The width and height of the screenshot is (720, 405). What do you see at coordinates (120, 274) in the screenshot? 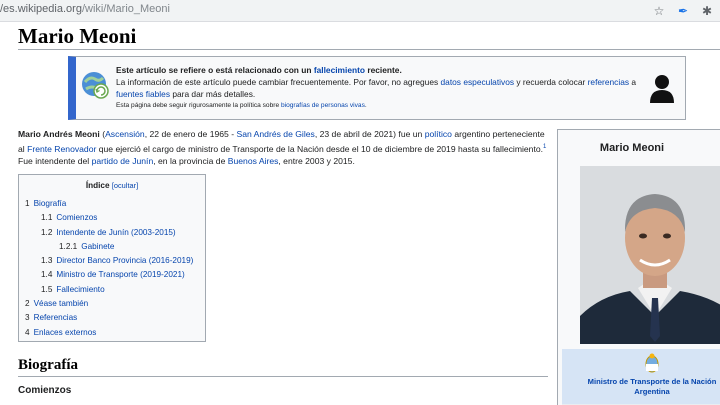
I see `toc-link: Ministro de Transporte (2019-2021)` at bounding box center [120, 274].